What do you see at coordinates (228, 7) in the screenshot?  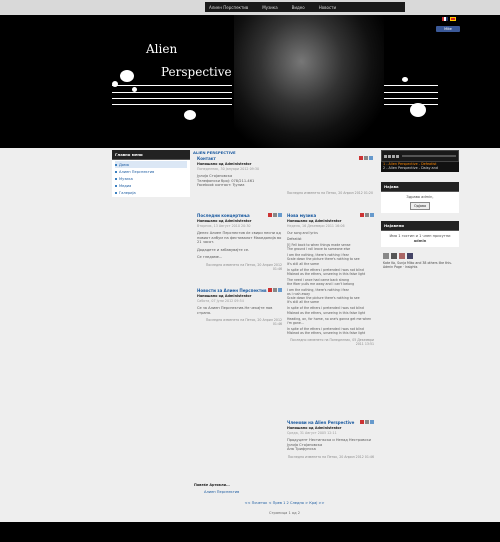 I see `nav-item-alien: Алиен Перспектив` at bounding box center [228, 7].